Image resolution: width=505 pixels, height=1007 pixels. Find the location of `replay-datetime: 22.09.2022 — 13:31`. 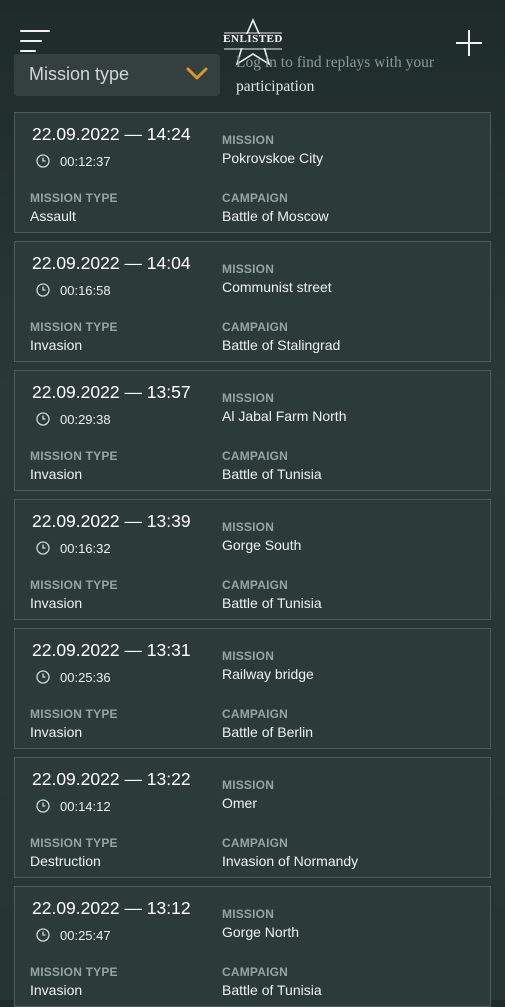

replay-datetime: 22.09.2022 — 13:31 is located at coordinates (111, 650).